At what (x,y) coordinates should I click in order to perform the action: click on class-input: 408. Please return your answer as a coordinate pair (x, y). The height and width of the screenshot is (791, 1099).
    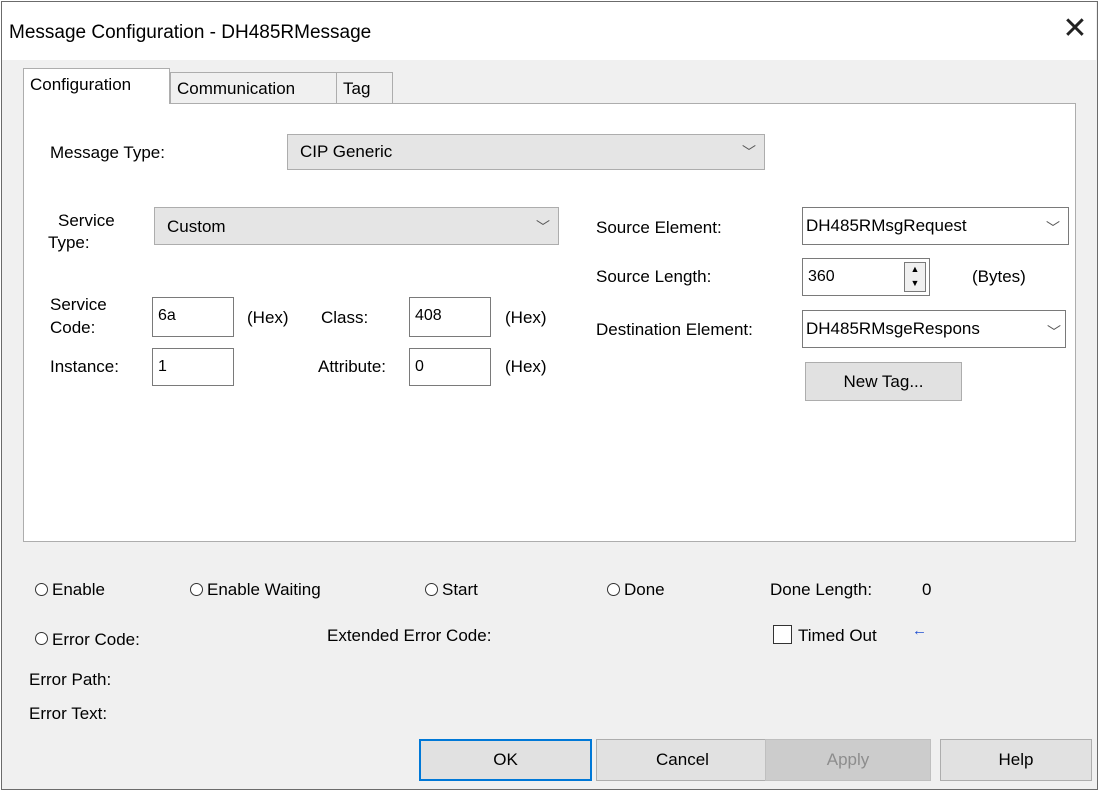
    Looking at the image, I should click on (450, 317).